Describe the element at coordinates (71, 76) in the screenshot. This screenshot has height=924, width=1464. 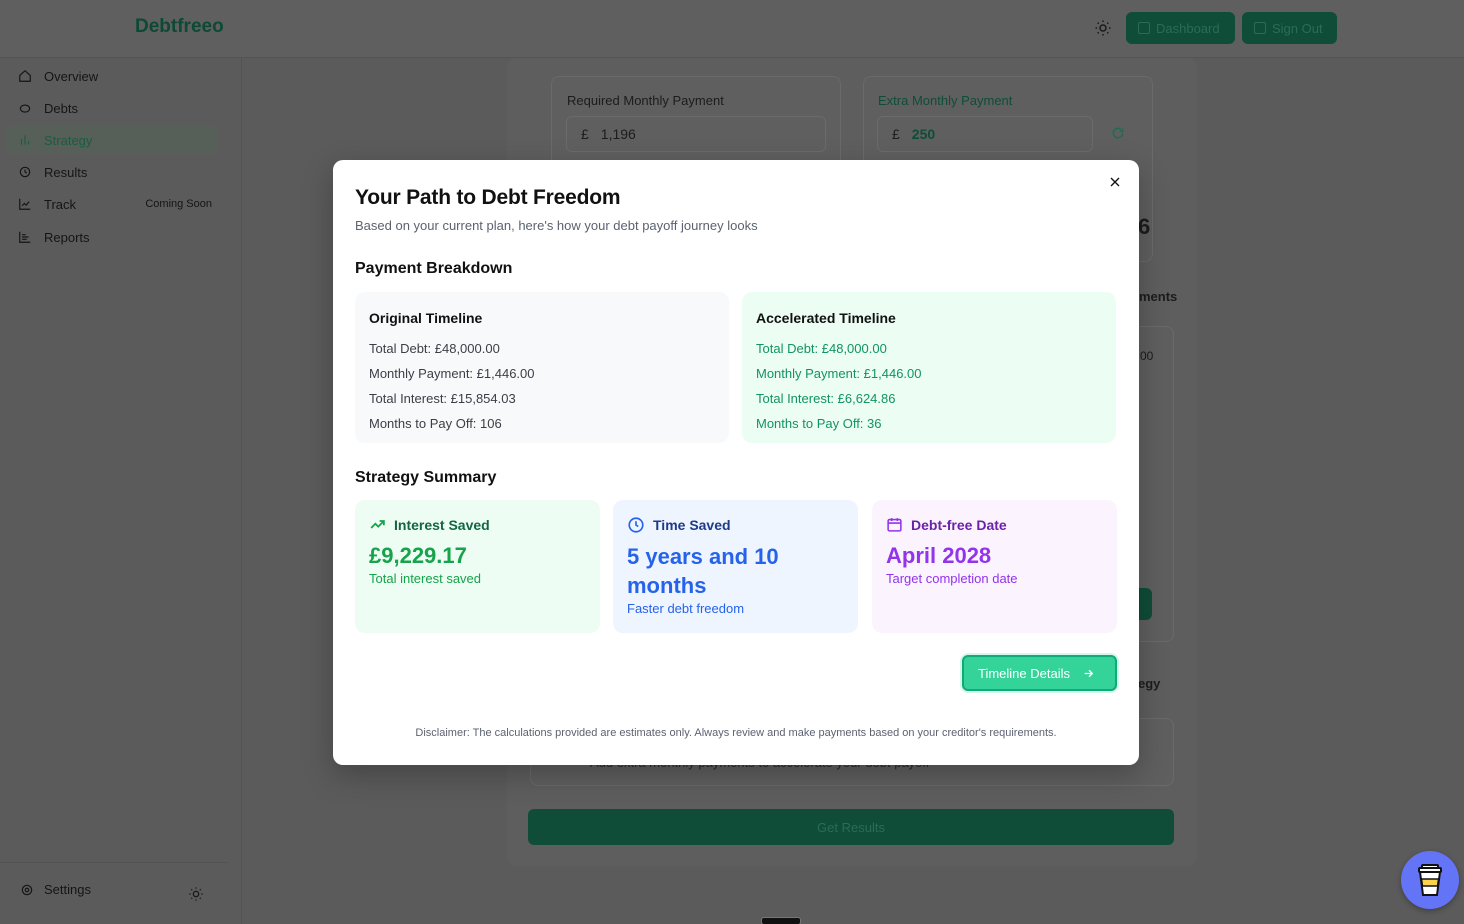
I see `sidebar-item-label: Overview` at that location.